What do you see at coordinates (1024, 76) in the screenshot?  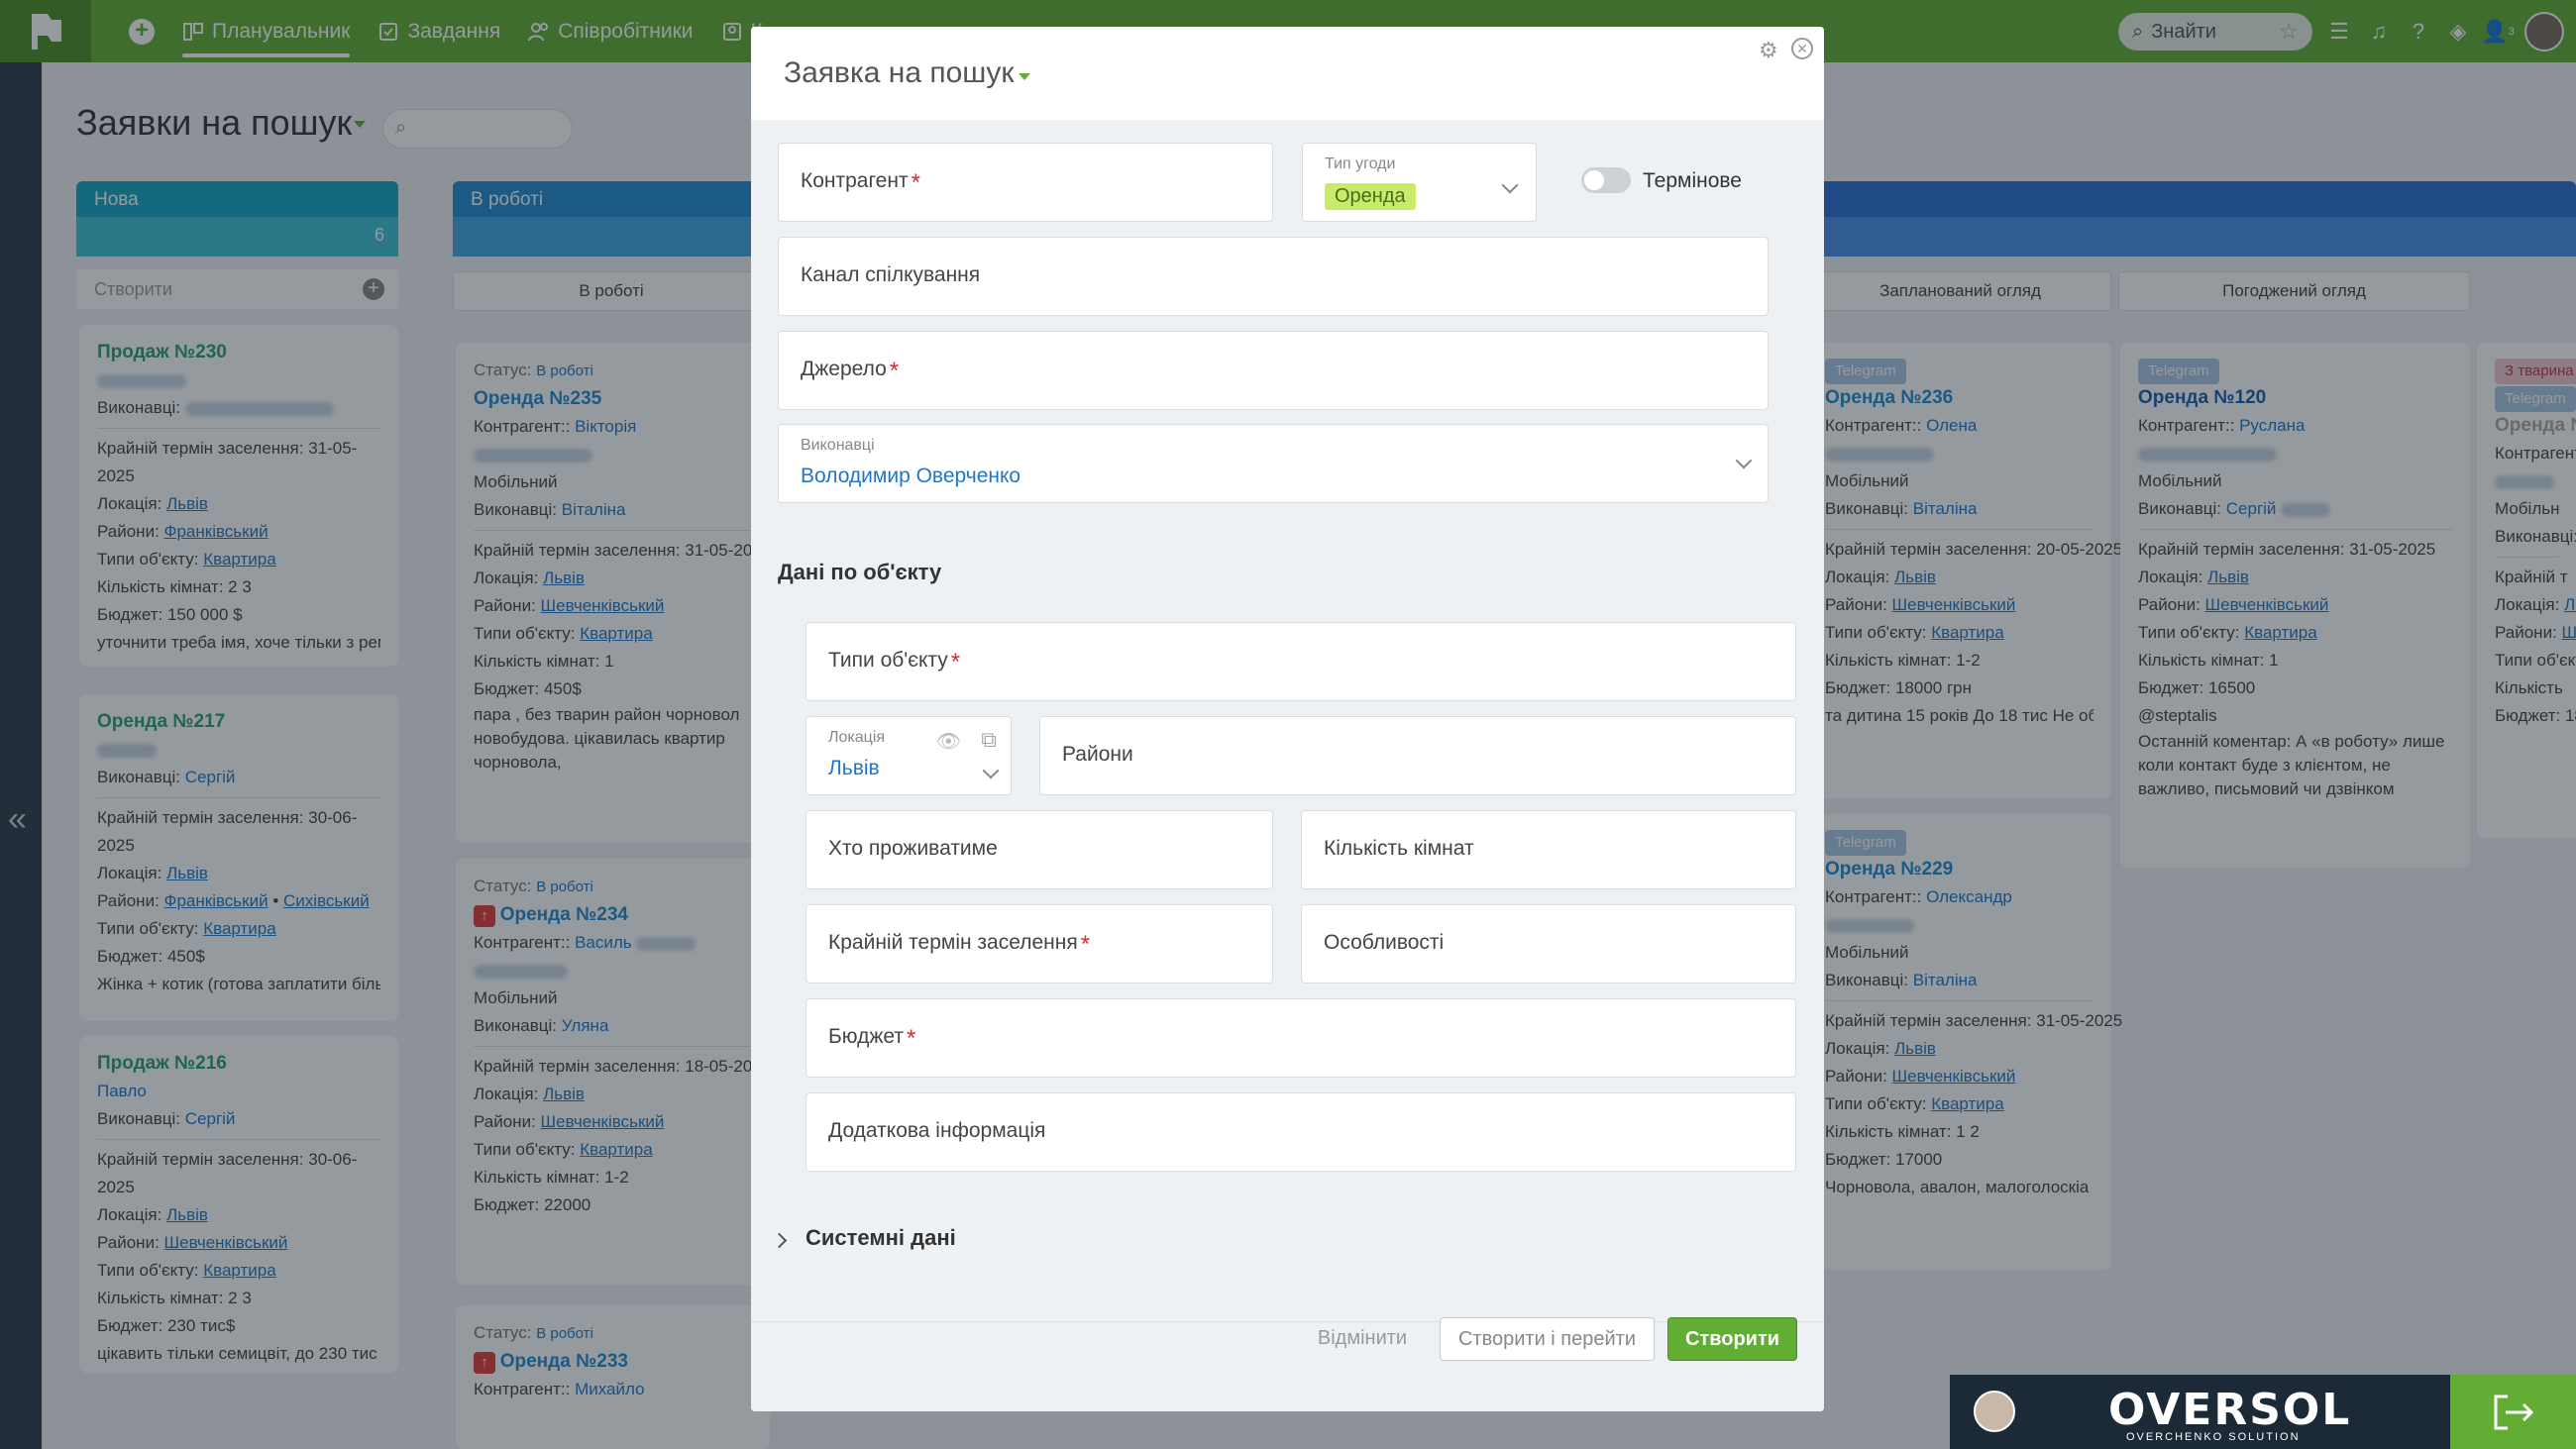 I see `title-dropdown-icon` at bounding box center [1024, 76].